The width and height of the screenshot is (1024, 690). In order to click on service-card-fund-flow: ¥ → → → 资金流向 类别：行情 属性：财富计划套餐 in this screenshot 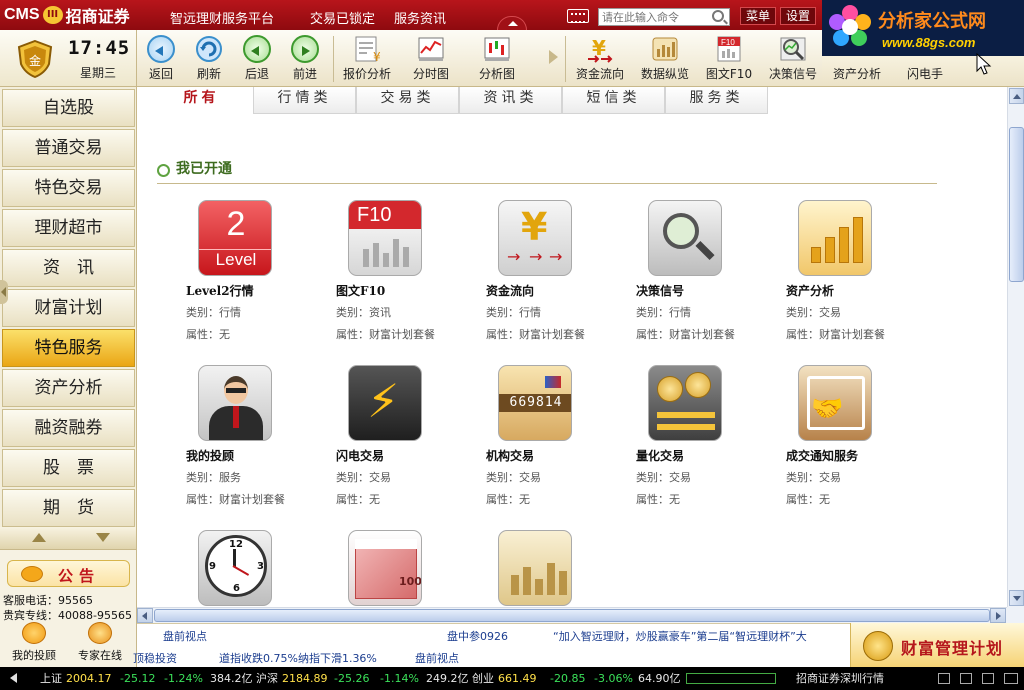, I will do `click(556, 280)`.